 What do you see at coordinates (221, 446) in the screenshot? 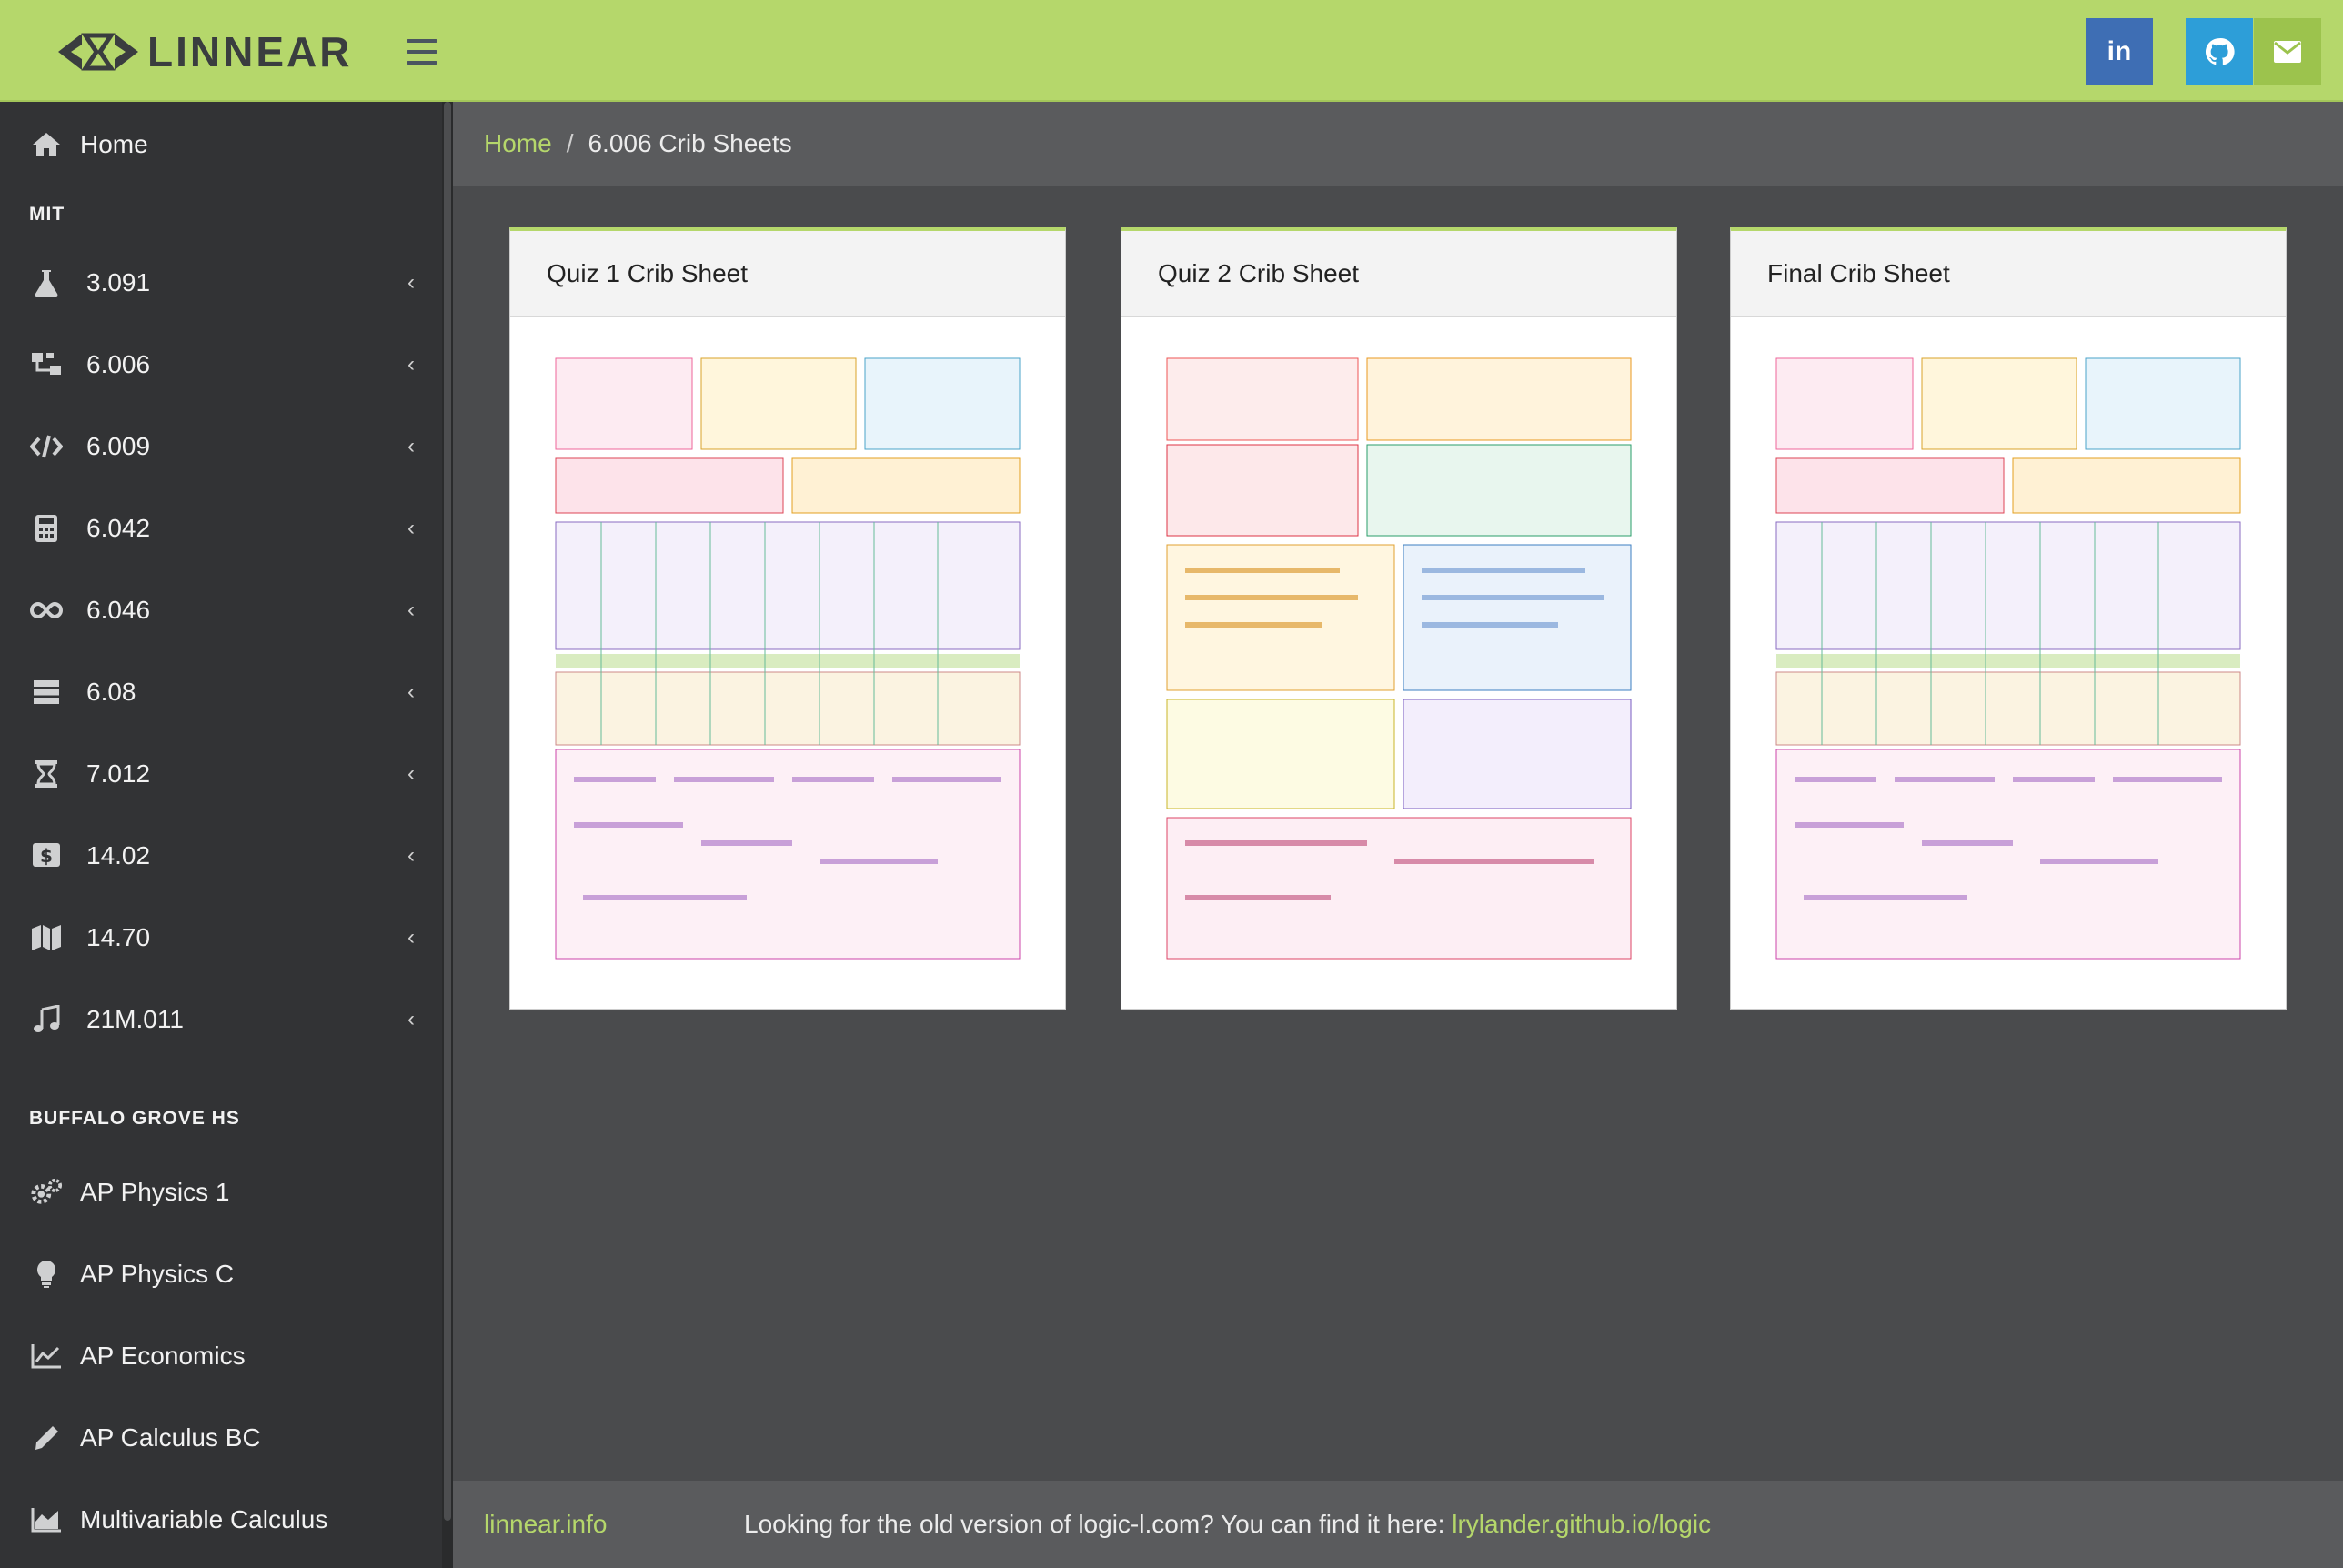
I see `sidebar-item-6009: 6.009 ‹` at bounding box center [221, 446].